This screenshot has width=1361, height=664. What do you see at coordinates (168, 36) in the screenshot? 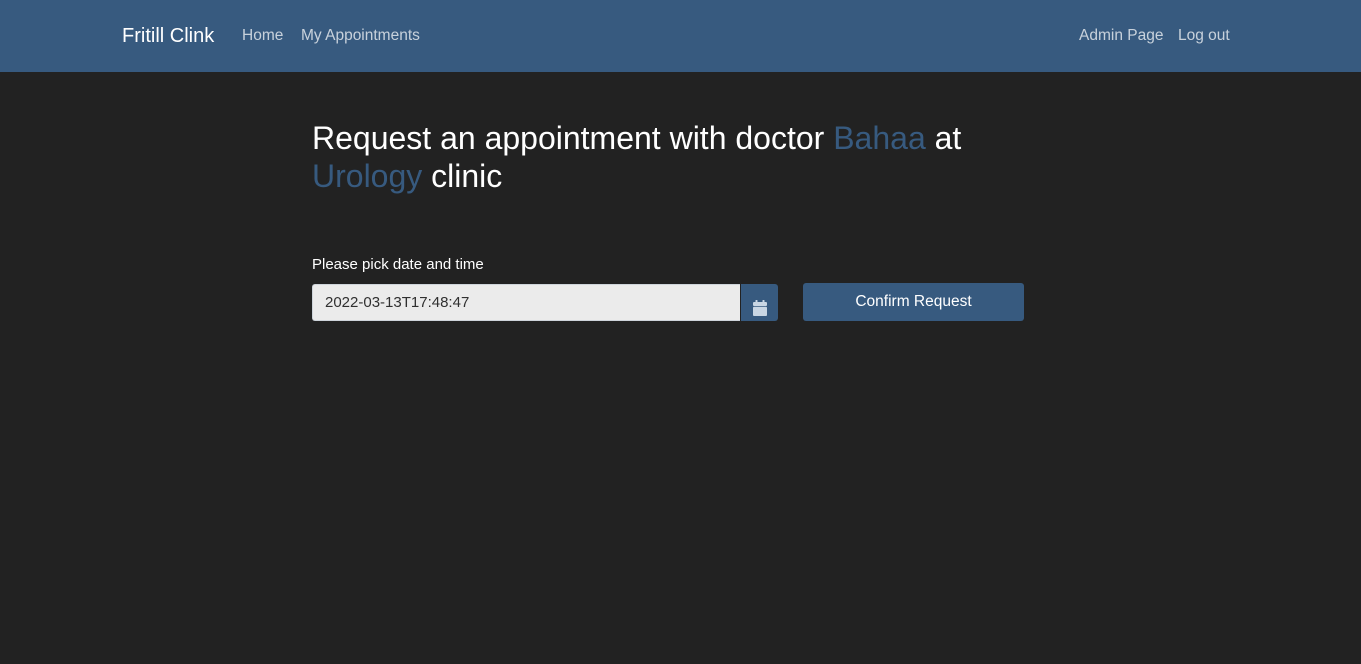
I see `brand-link: Fritill Clink` at bounding box center [168, 36].